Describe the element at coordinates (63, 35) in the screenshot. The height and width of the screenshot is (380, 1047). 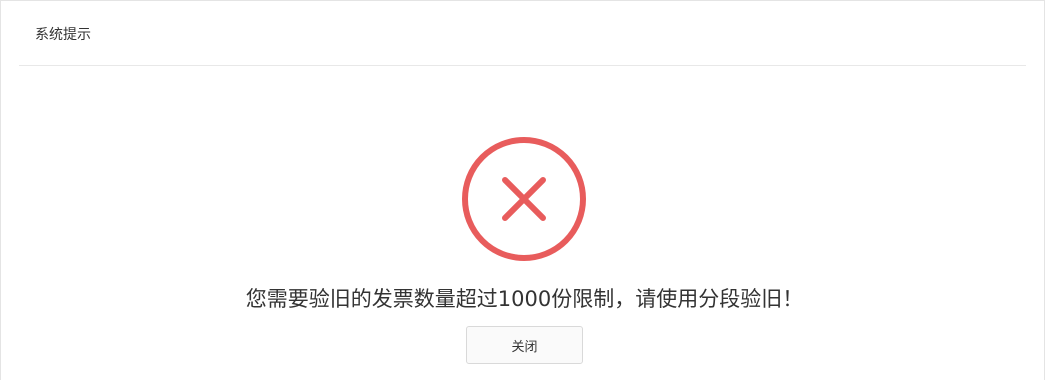
I see `dialog-title: 系统提示` at that location.